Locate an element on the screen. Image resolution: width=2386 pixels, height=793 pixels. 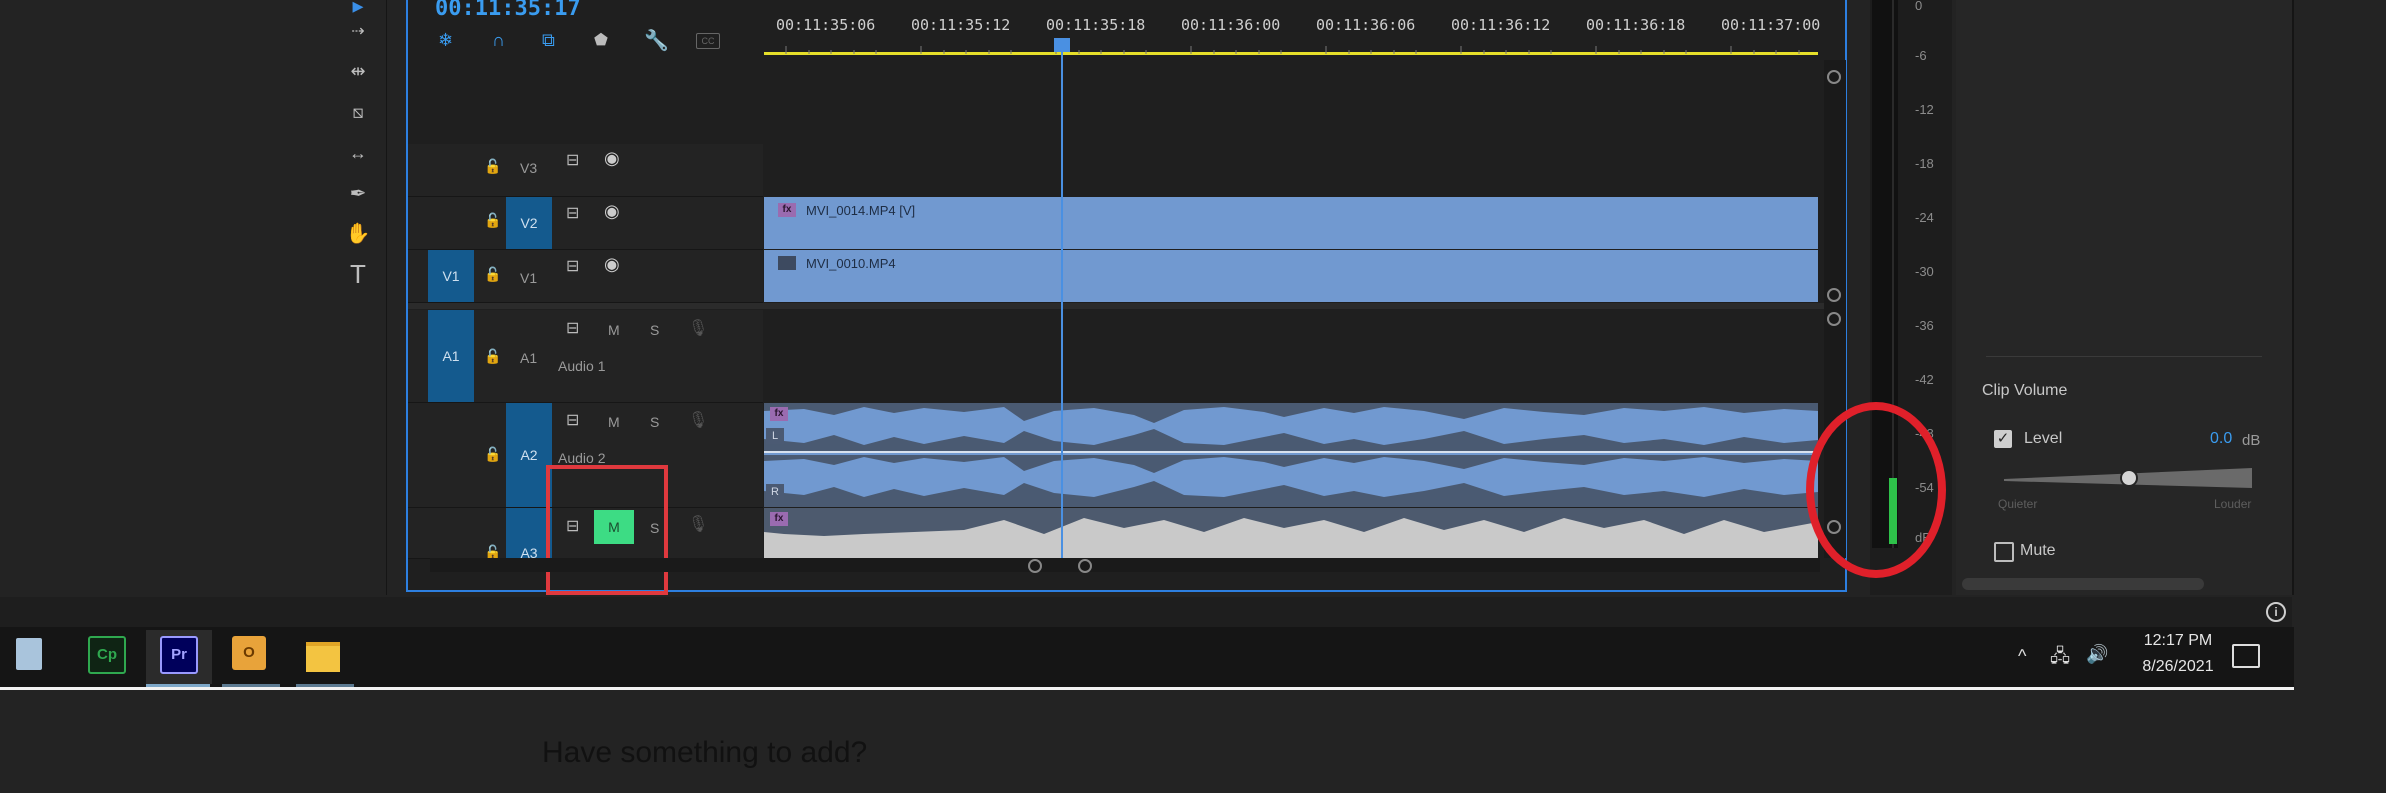
volume-icon: 🔊 is located at coordinates (2097, 654).